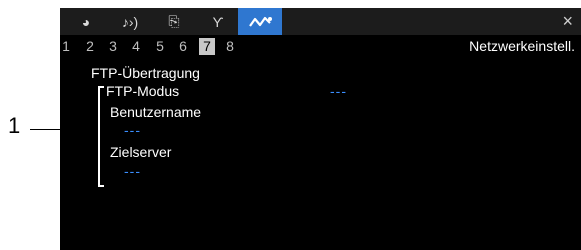  Describe the element at coordinates (101, 136) in the screenshot. I see `bracket` at that location.